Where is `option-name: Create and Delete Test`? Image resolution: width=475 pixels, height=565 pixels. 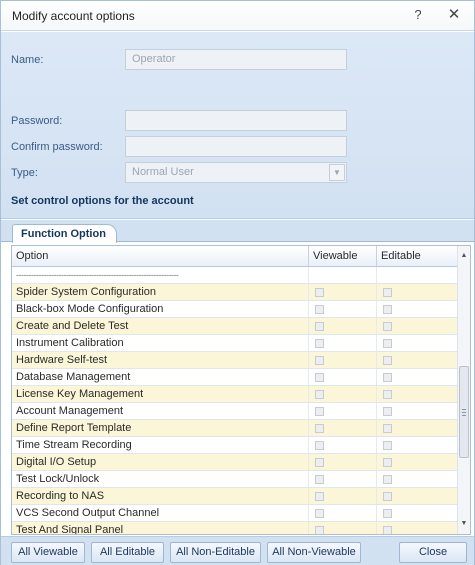 option-name: Create and Delete Test is located at coordinates (160, 326).